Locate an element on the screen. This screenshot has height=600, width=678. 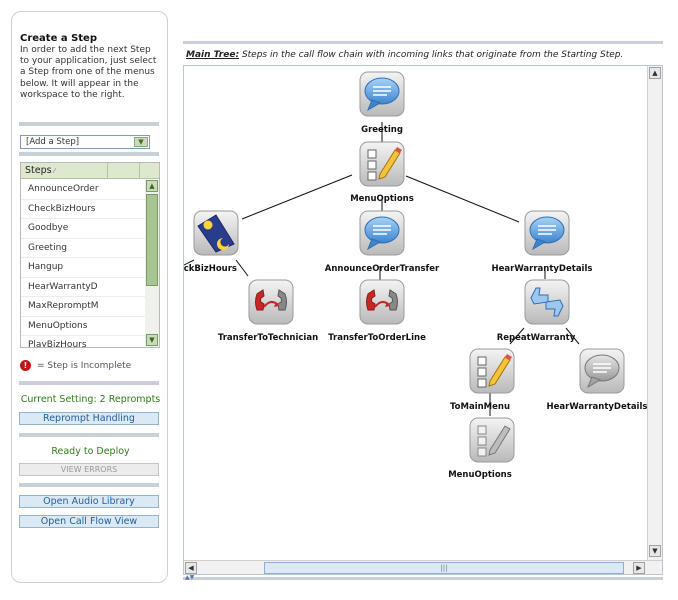
list-item: Goodbye is located at coordinates (83, 229).